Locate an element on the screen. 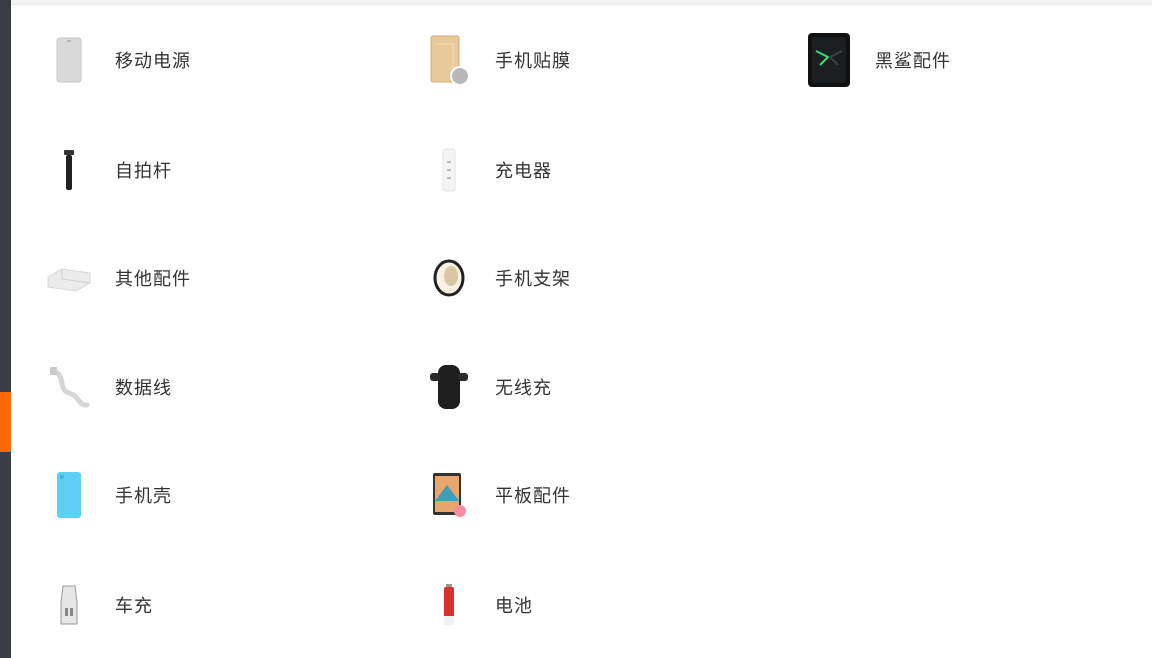 Image resolution: width=1152 pixels, height=658 pixels. charger-icon is located at coordinates (449, 170).